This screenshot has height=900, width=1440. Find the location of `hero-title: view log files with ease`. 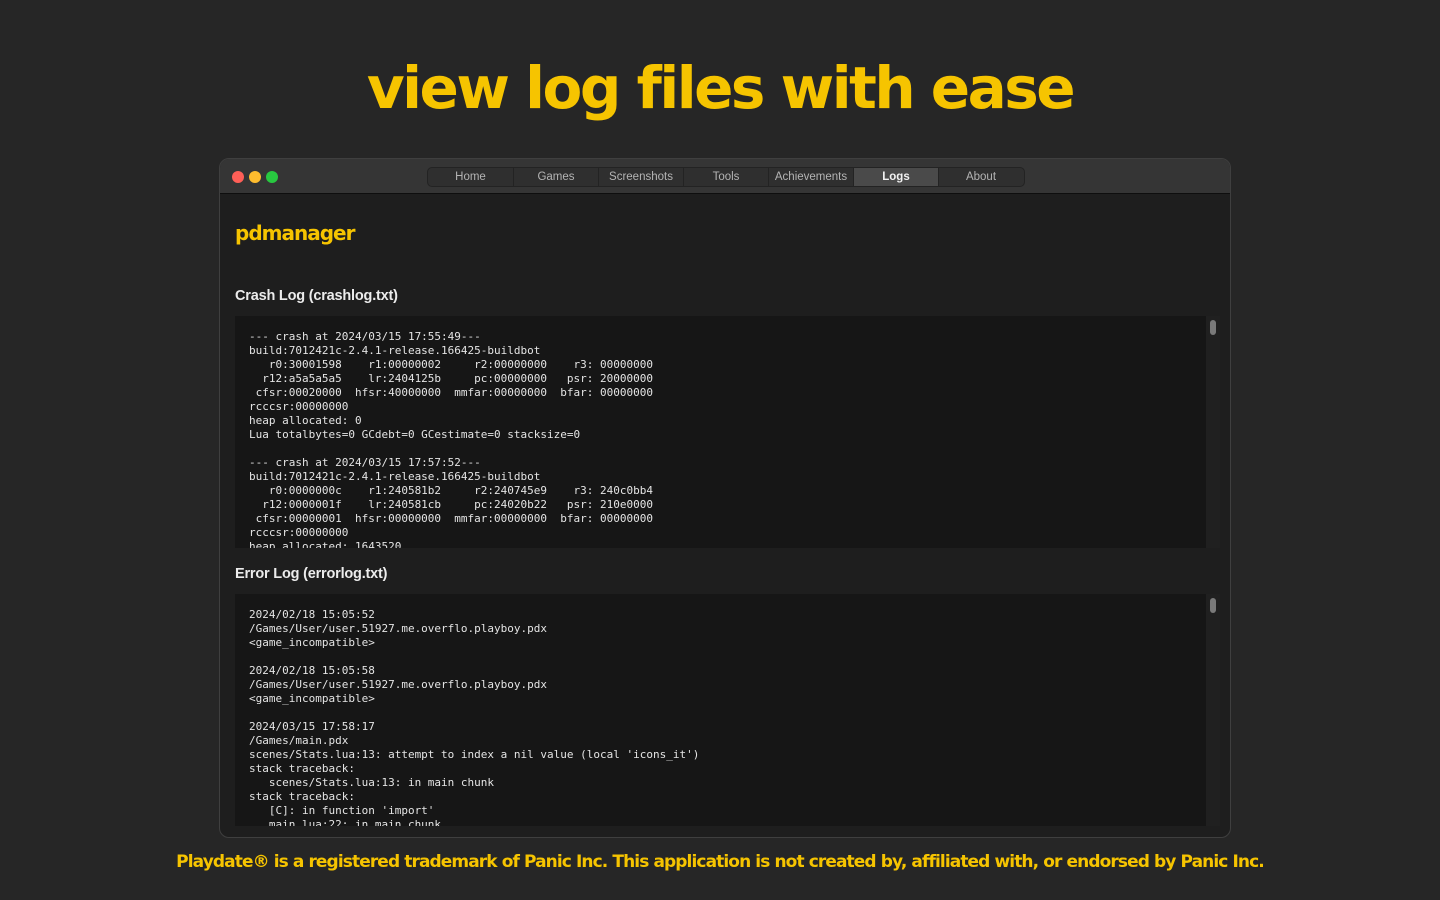

hero-title: view log files with ease is located at coordinates (721, 88).